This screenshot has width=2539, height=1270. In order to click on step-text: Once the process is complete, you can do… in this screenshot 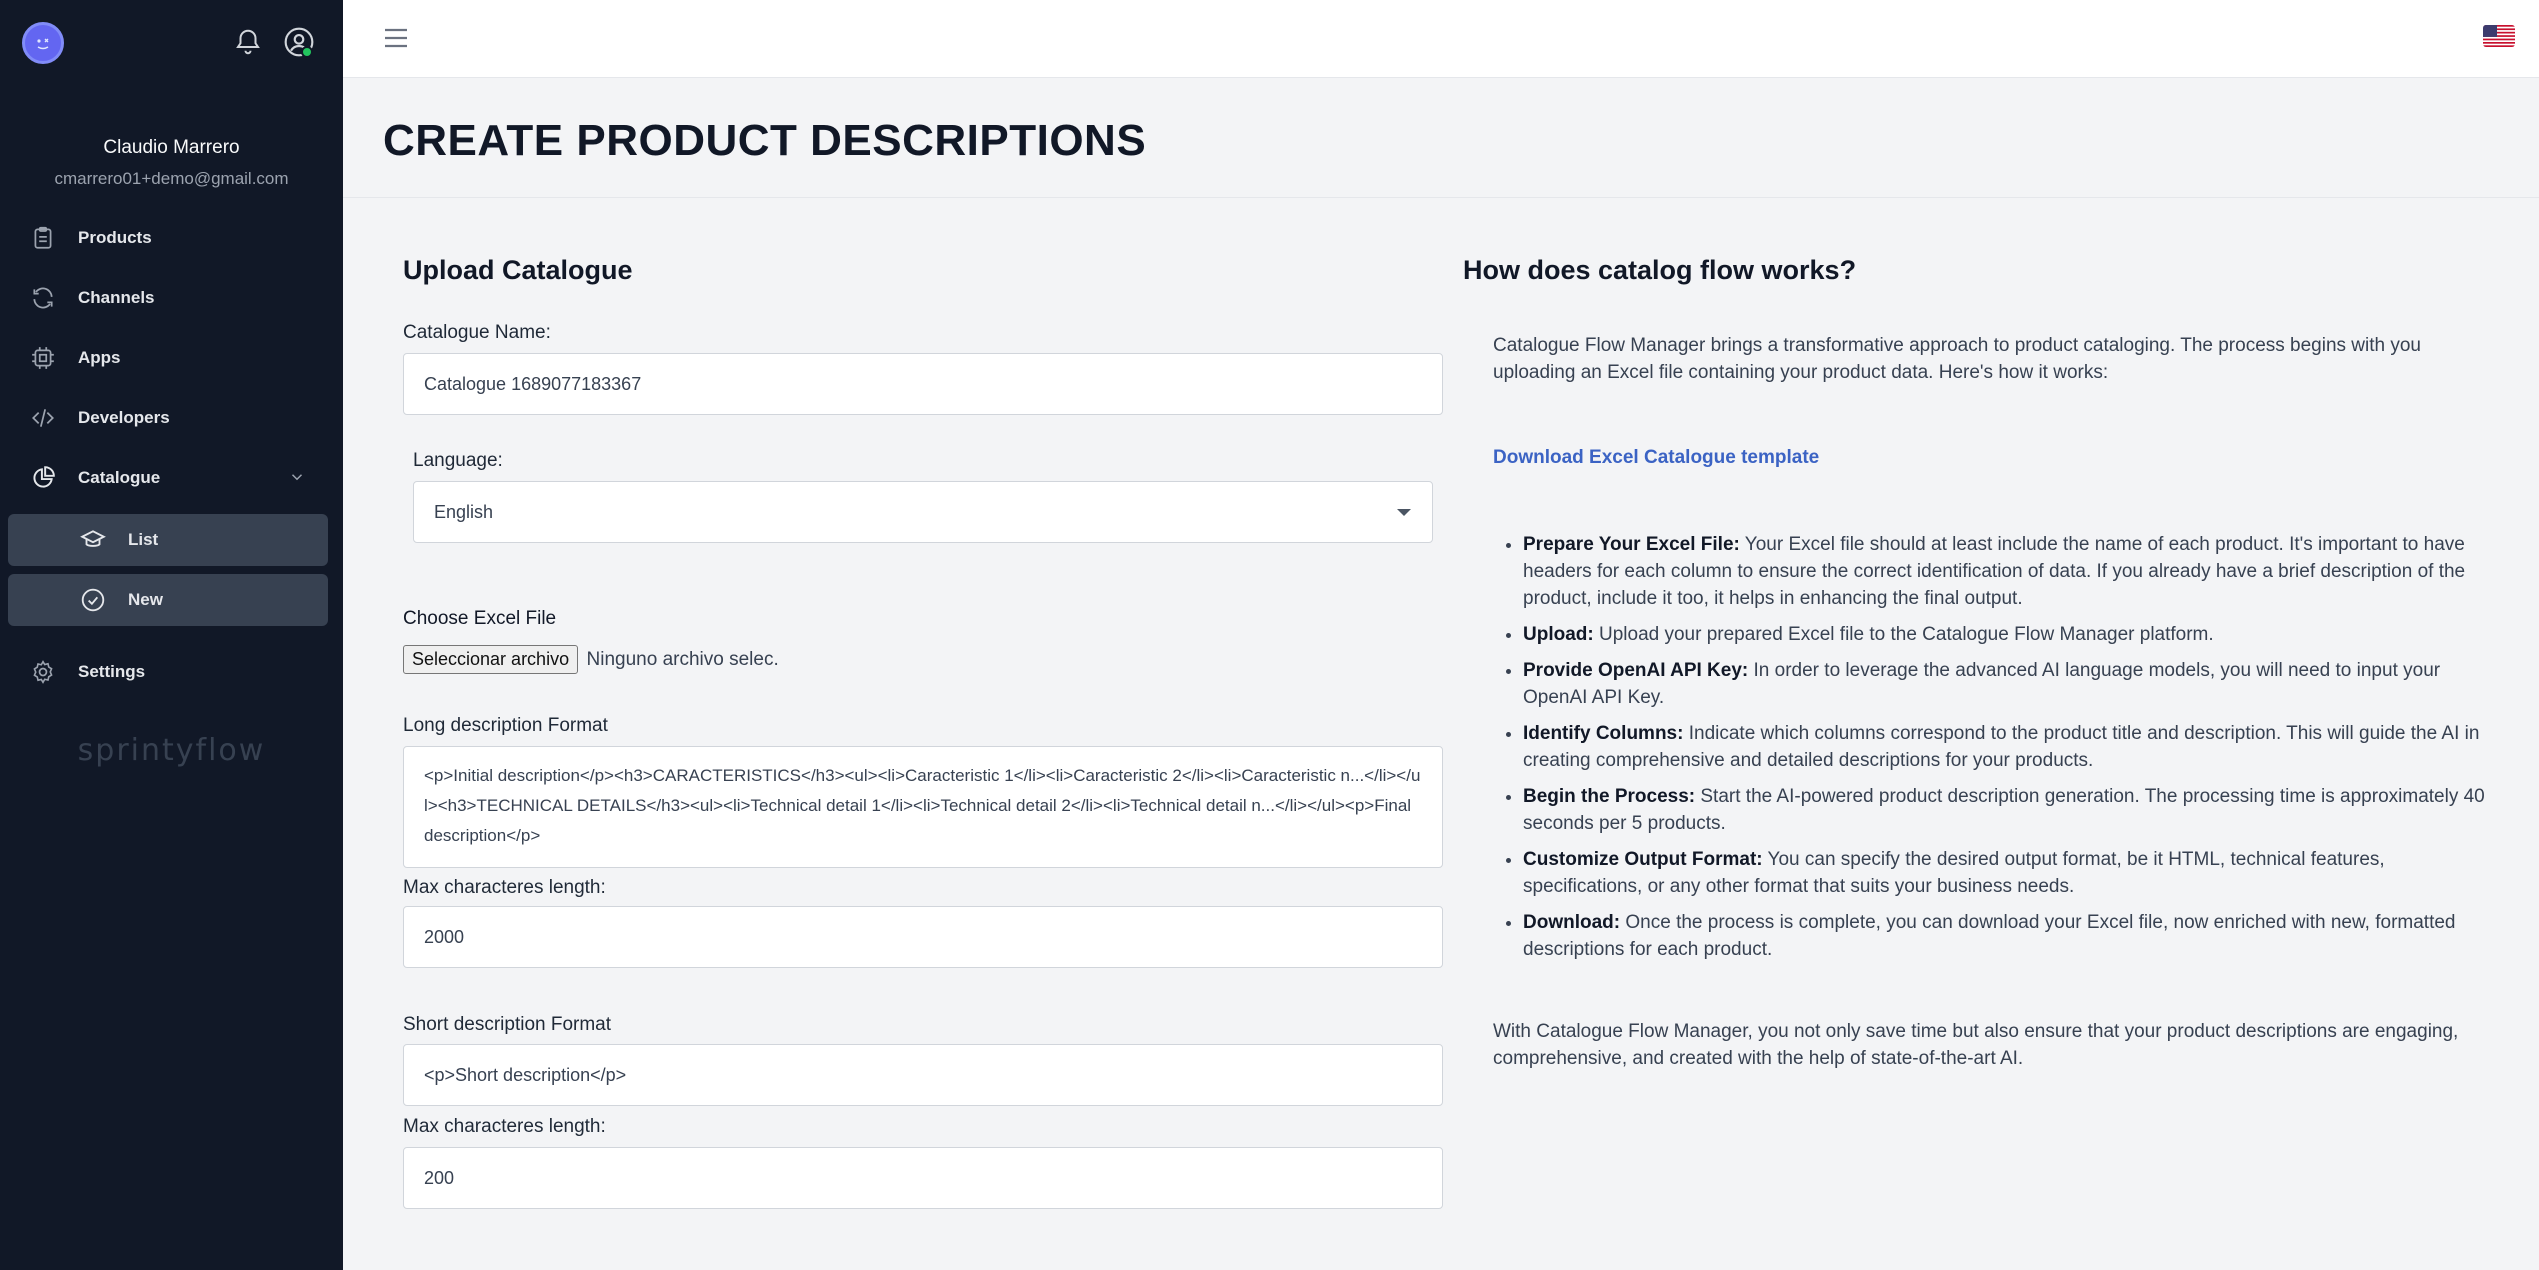, I will do `click(1989, 936)`.